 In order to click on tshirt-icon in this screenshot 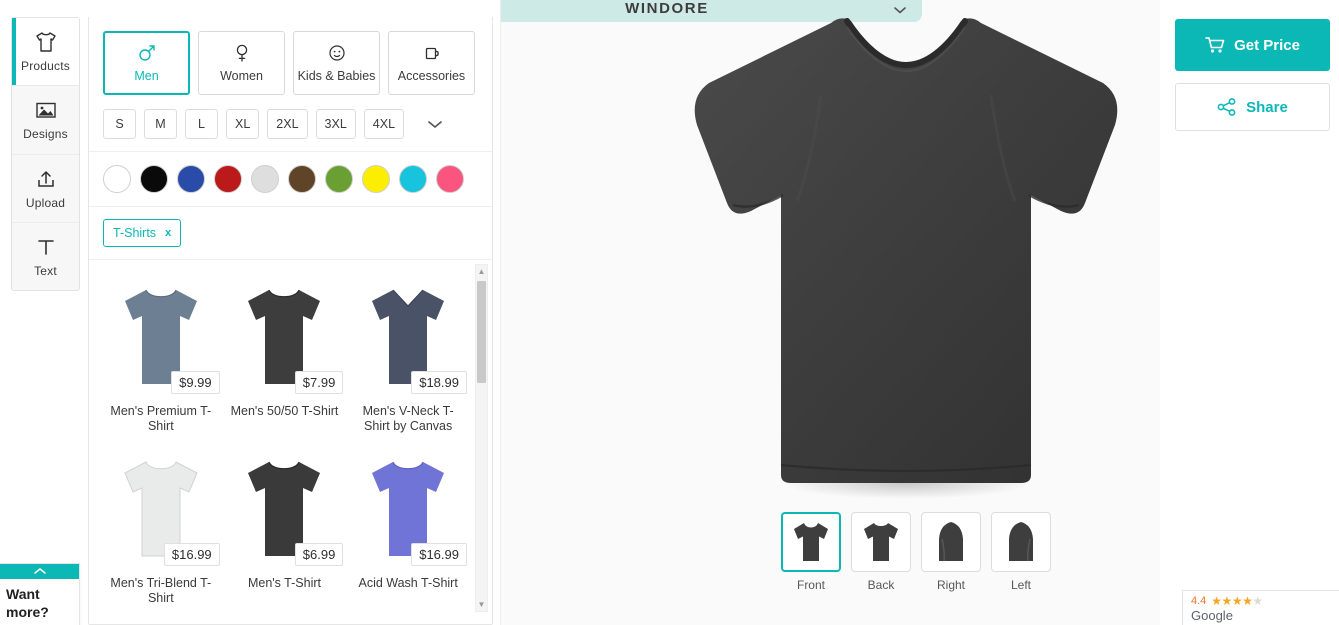, I will do `click(46, 42)`.